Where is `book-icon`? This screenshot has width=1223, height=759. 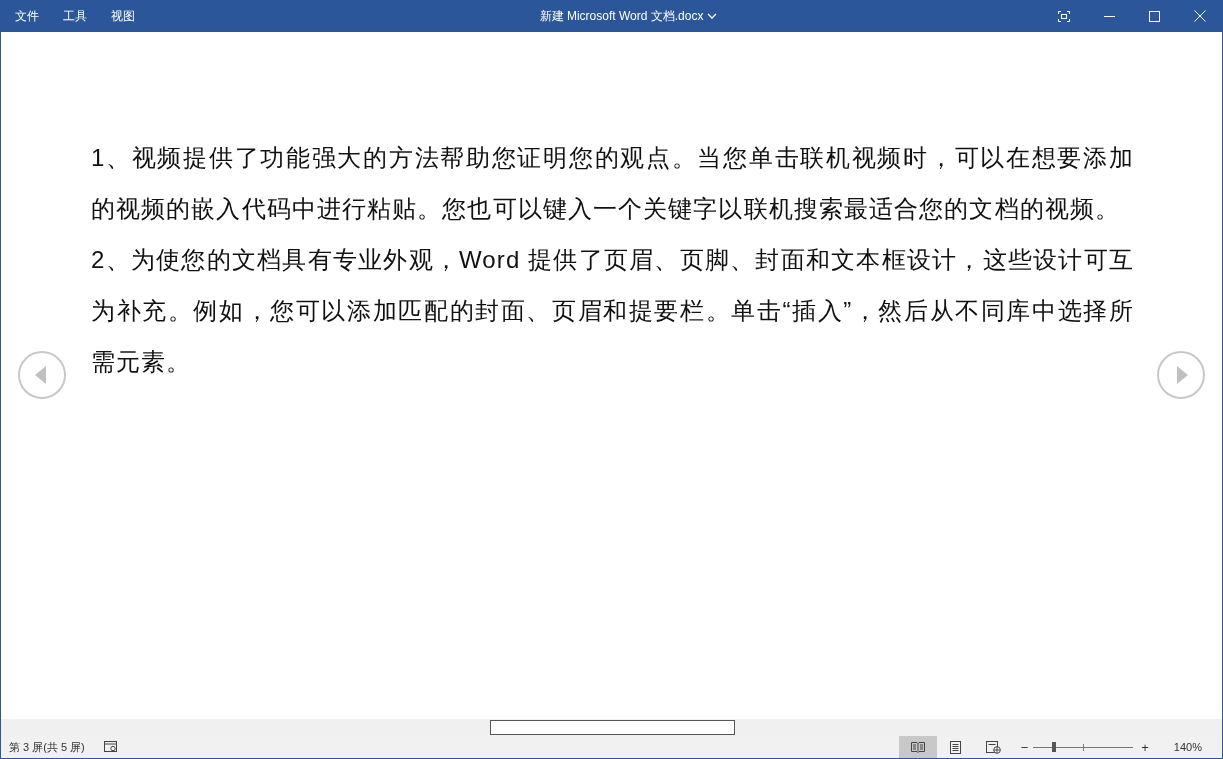
book-icon is located at coordinates (917, 747).